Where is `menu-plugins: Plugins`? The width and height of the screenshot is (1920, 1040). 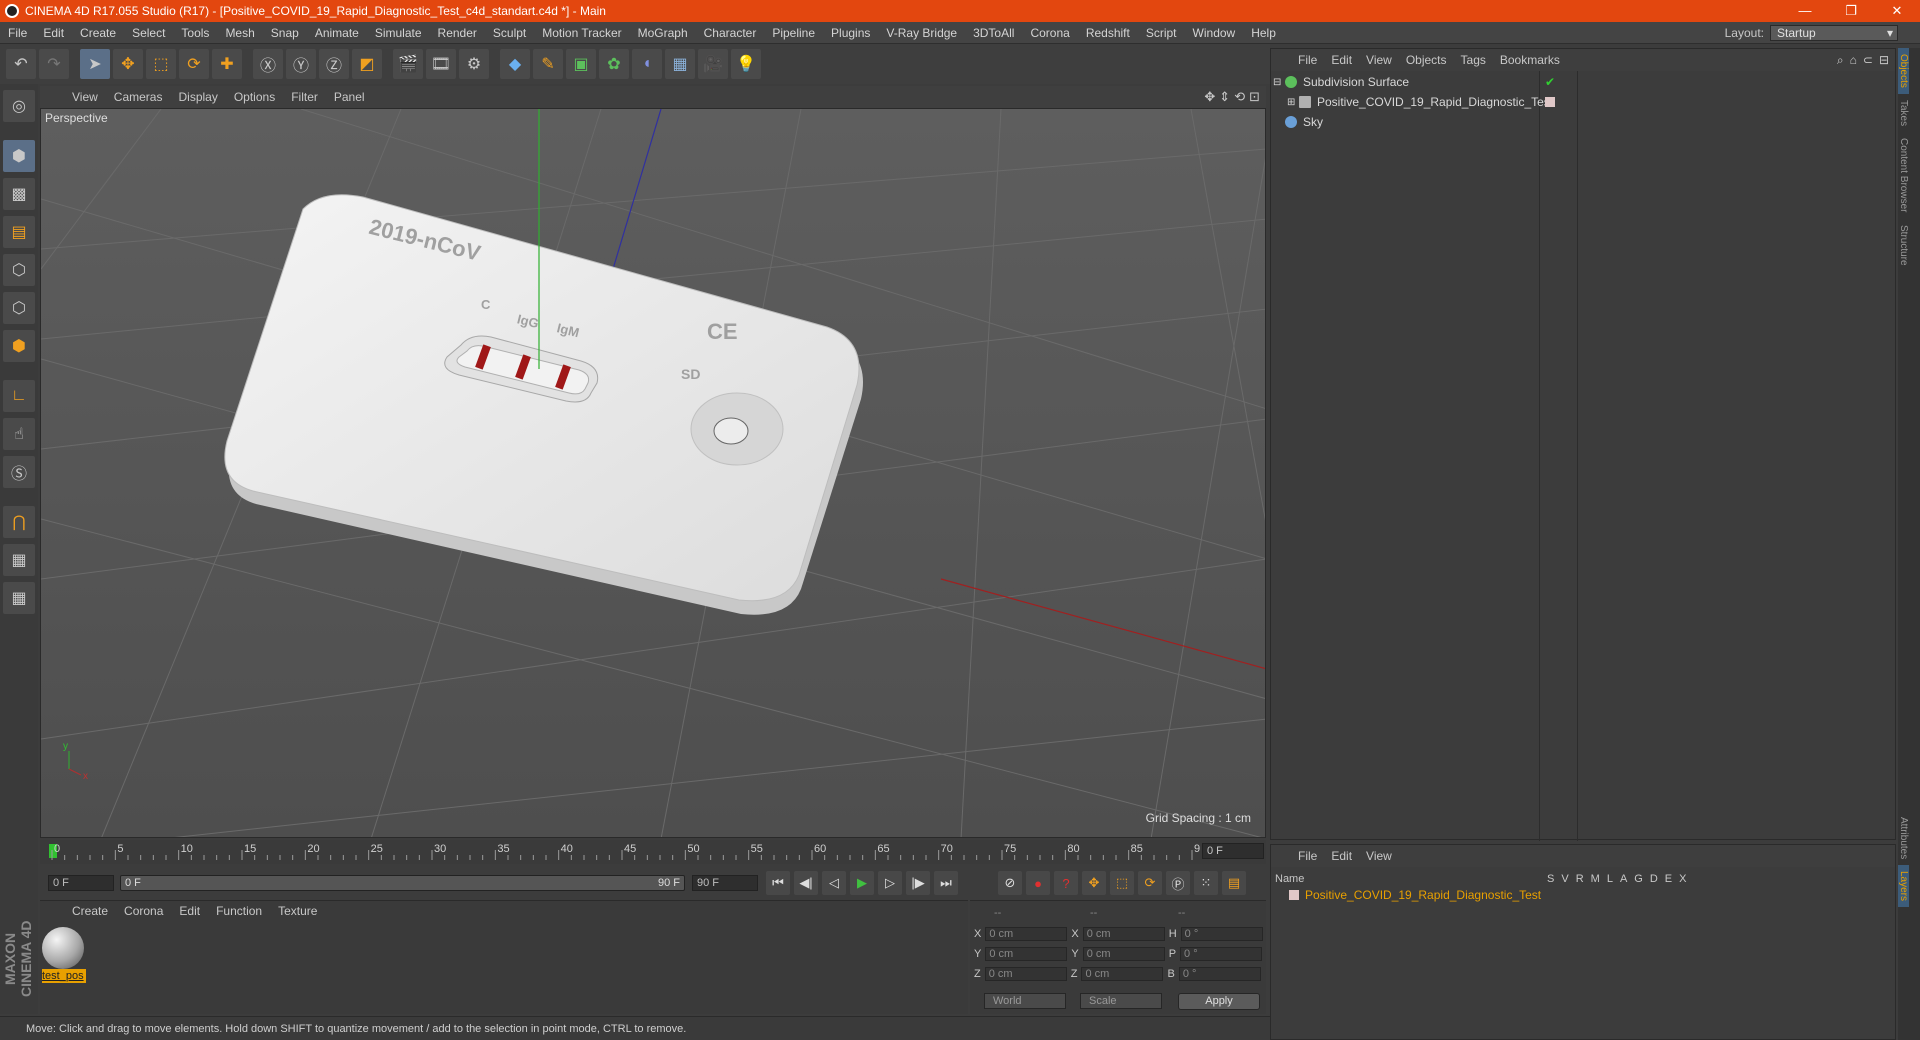
menu-plugins: Plugins is located at coordinates (850, 33).